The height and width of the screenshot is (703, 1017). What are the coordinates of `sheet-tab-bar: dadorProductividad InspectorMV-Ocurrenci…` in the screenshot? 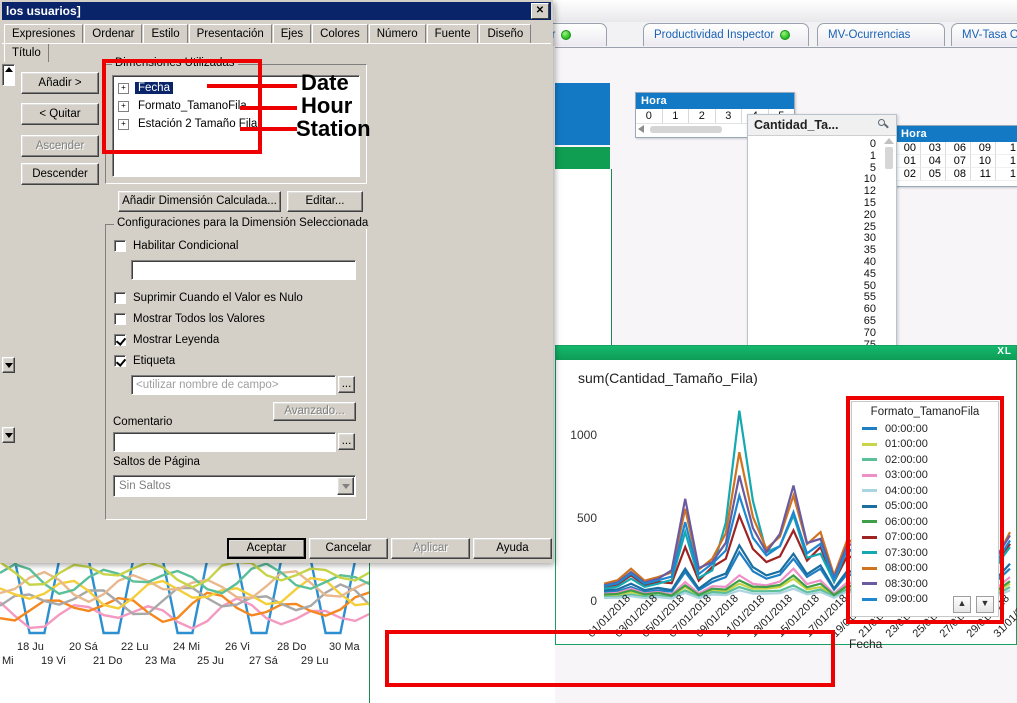 It's located at (766, 35).